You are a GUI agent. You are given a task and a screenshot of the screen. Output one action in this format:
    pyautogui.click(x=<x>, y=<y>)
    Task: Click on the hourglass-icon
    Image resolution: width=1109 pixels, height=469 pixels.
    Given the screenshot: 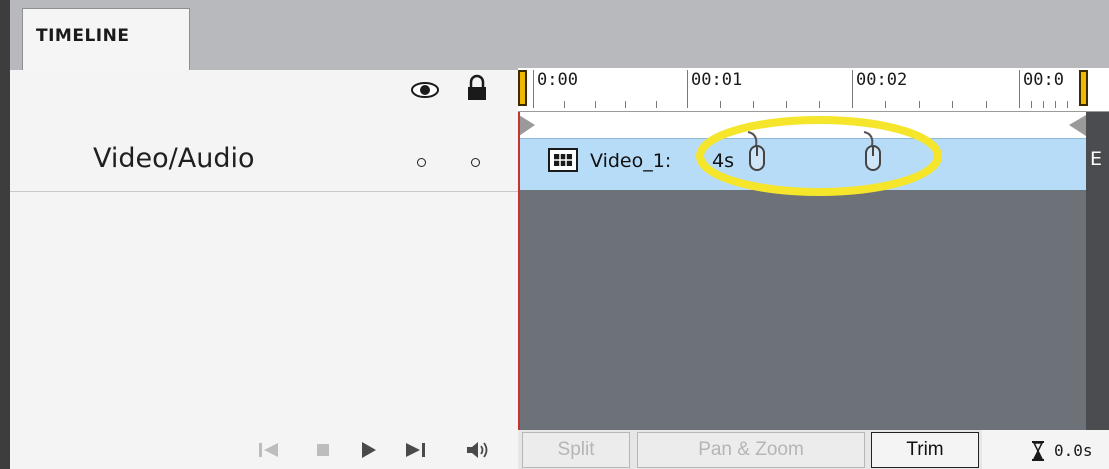 What is the action you would take?
    pyautogui.click(x=1038, y=451)
    